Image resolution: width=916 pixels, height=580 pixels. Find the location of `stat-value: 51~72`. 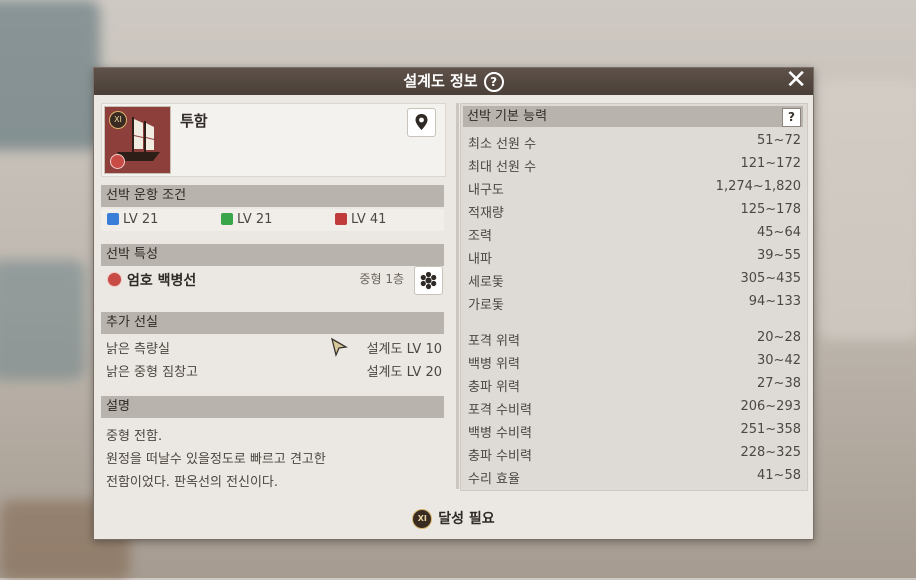

stat-value: 51~72 is located at coordinates (779, 140).